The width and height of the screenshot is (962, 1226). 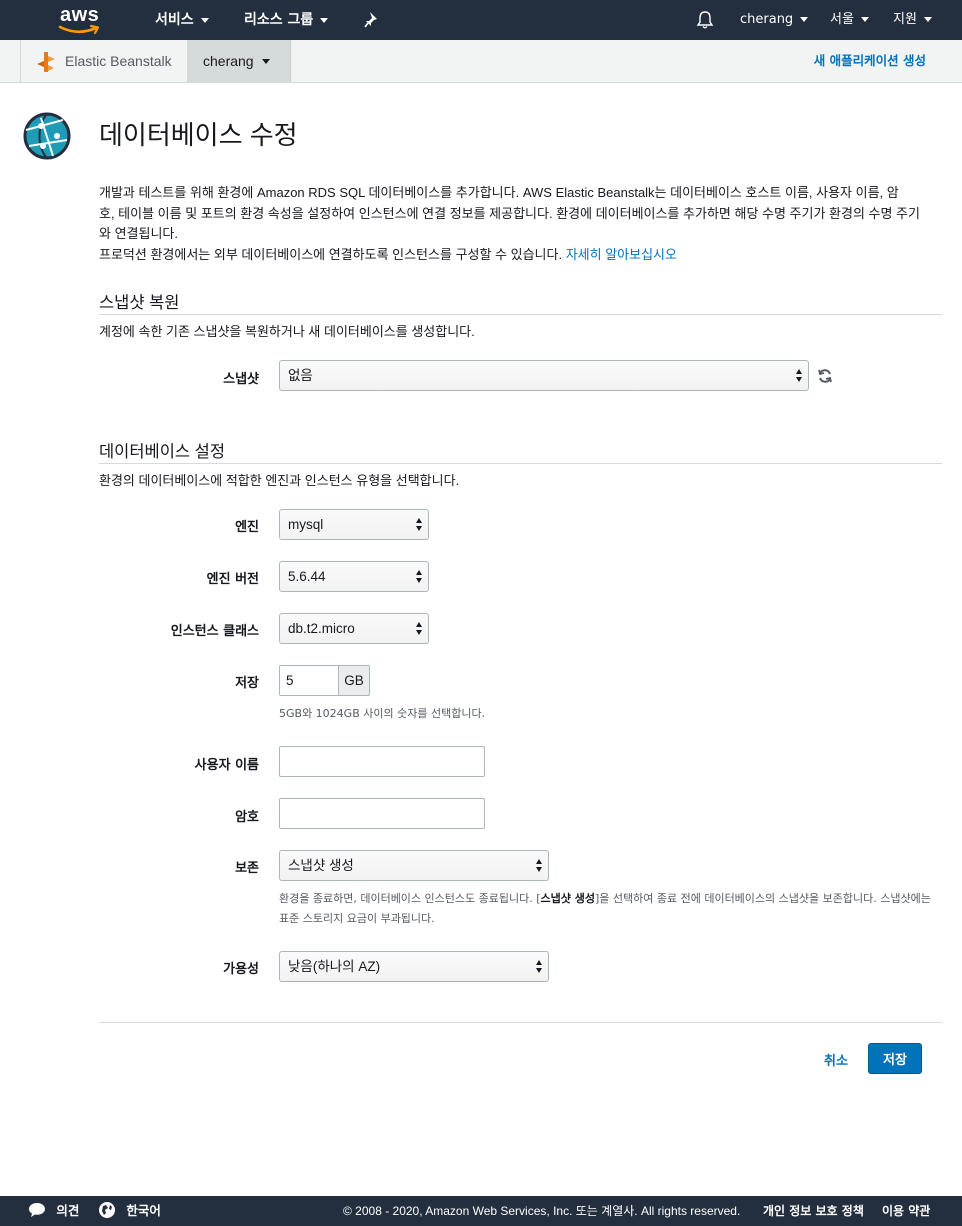 I want to click on snapshot-select-value: 없음, so click(x=300, y=375).